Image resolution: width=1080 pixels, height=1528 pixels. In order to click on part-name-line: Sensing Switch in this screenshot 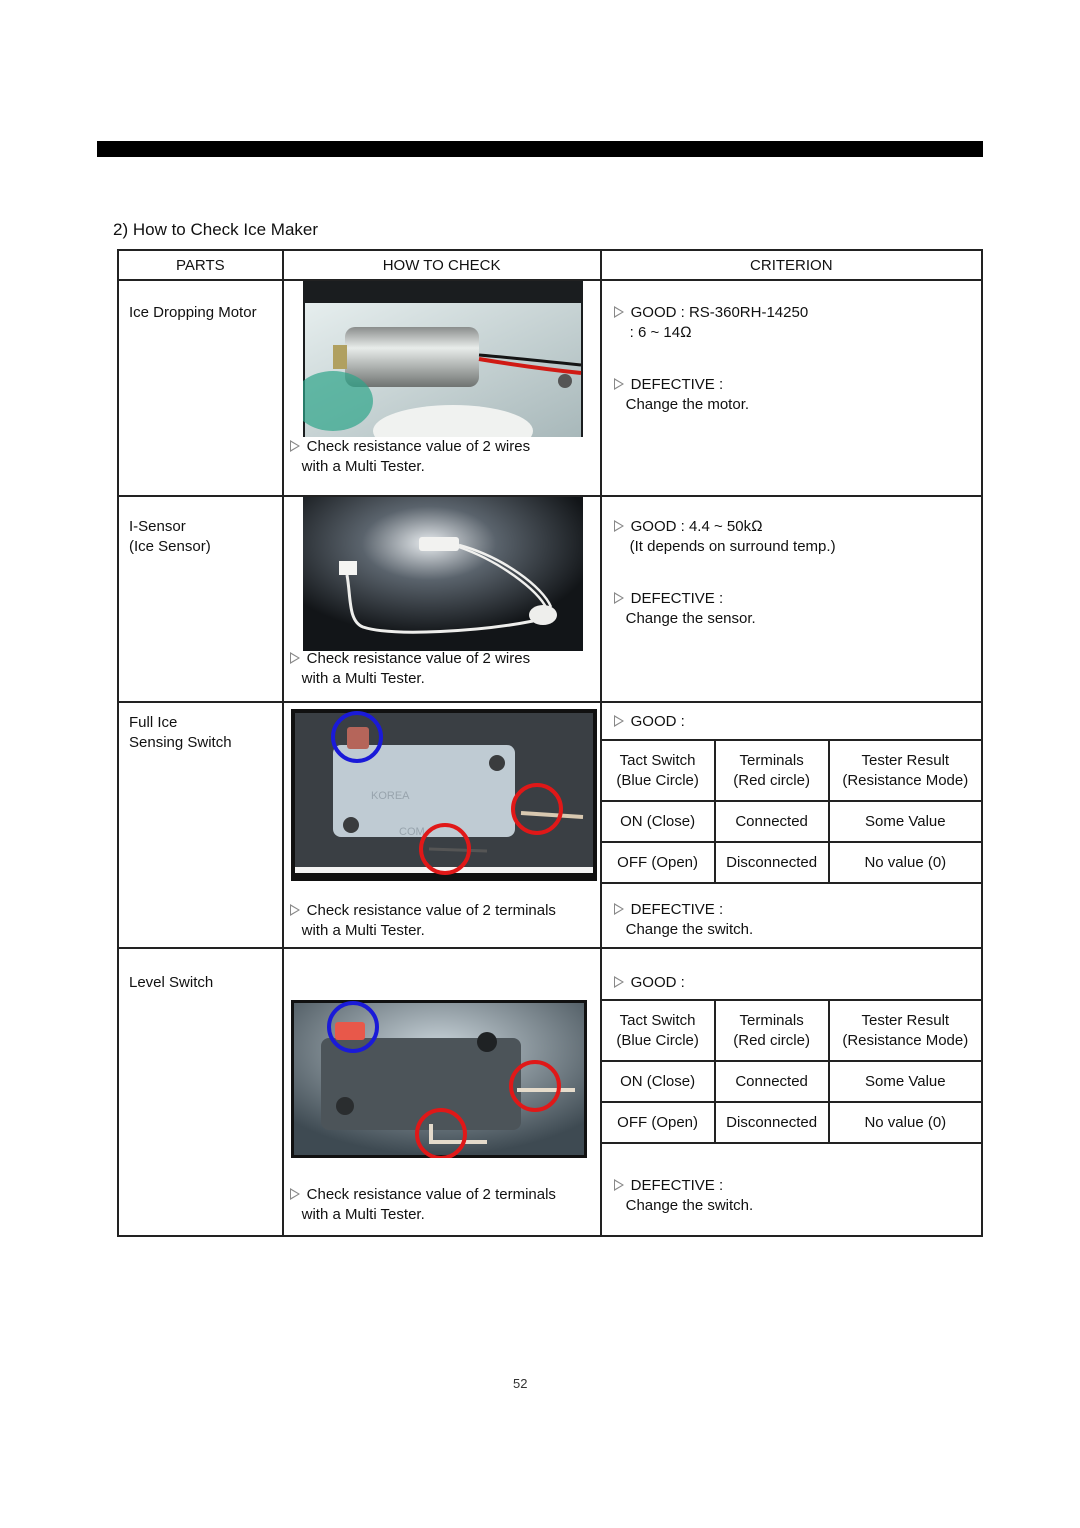, I will do `click(180, 742)`.